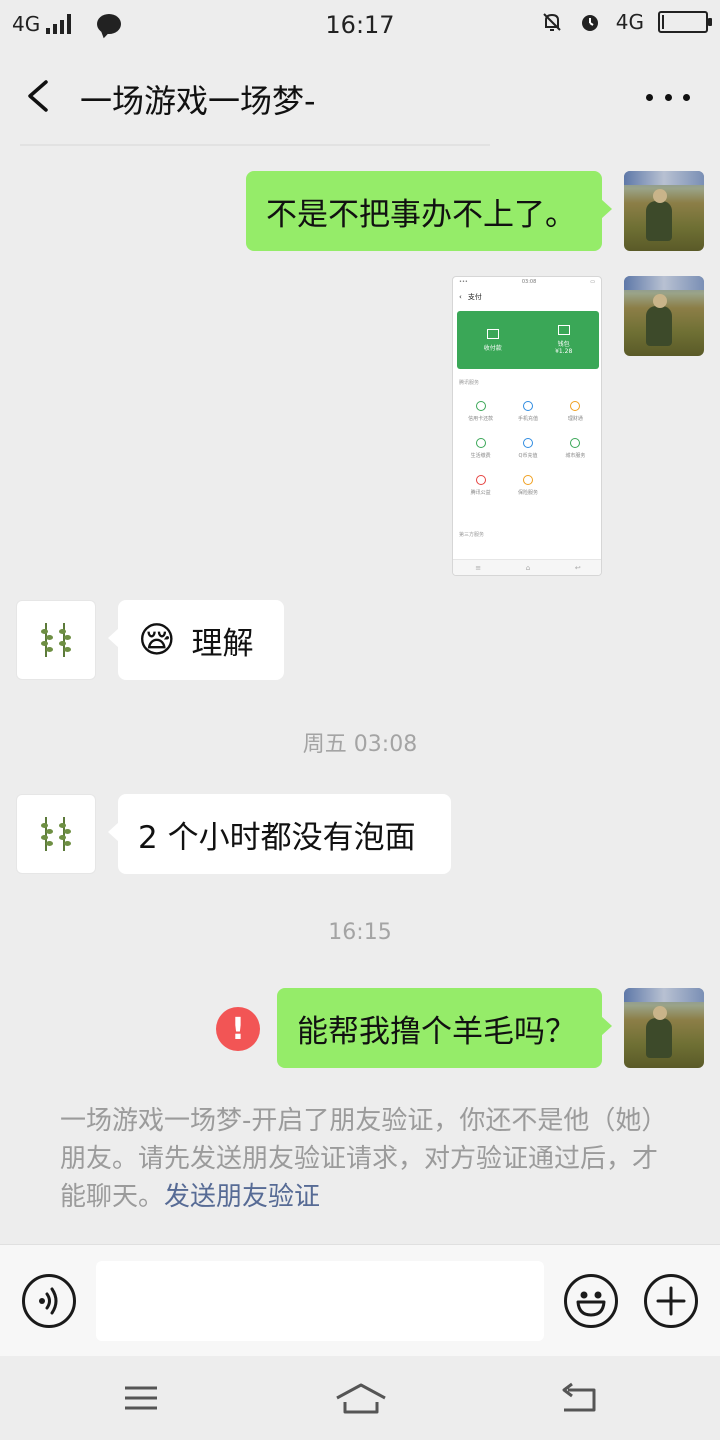 This screenshot has width=720, height=1440. What do you see at coordinates (668, 97) in the screenshot?
I see `more-button` at bounding box center [668, 97].